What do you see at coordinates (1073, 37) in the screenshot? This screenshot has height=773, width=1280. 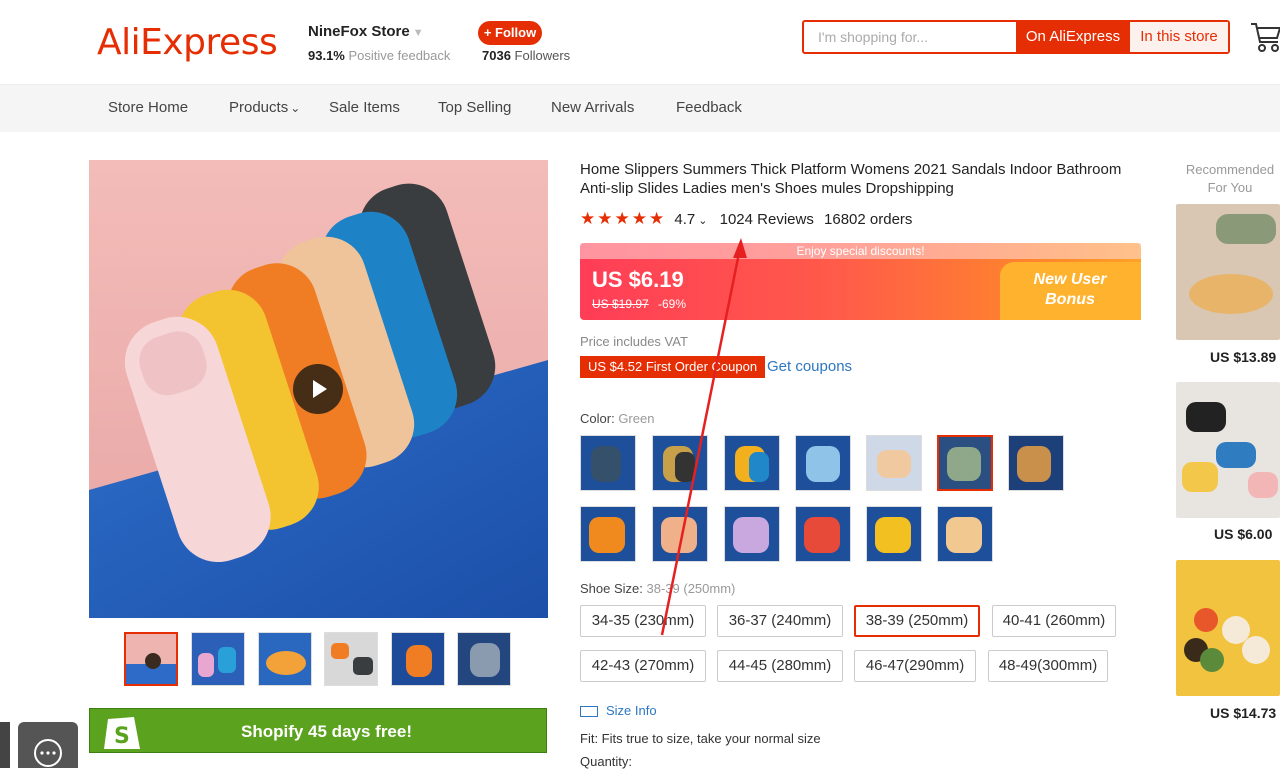 I see `search-on-aliexpress-button: On AliExpress` at bounding box center [1073, 37].